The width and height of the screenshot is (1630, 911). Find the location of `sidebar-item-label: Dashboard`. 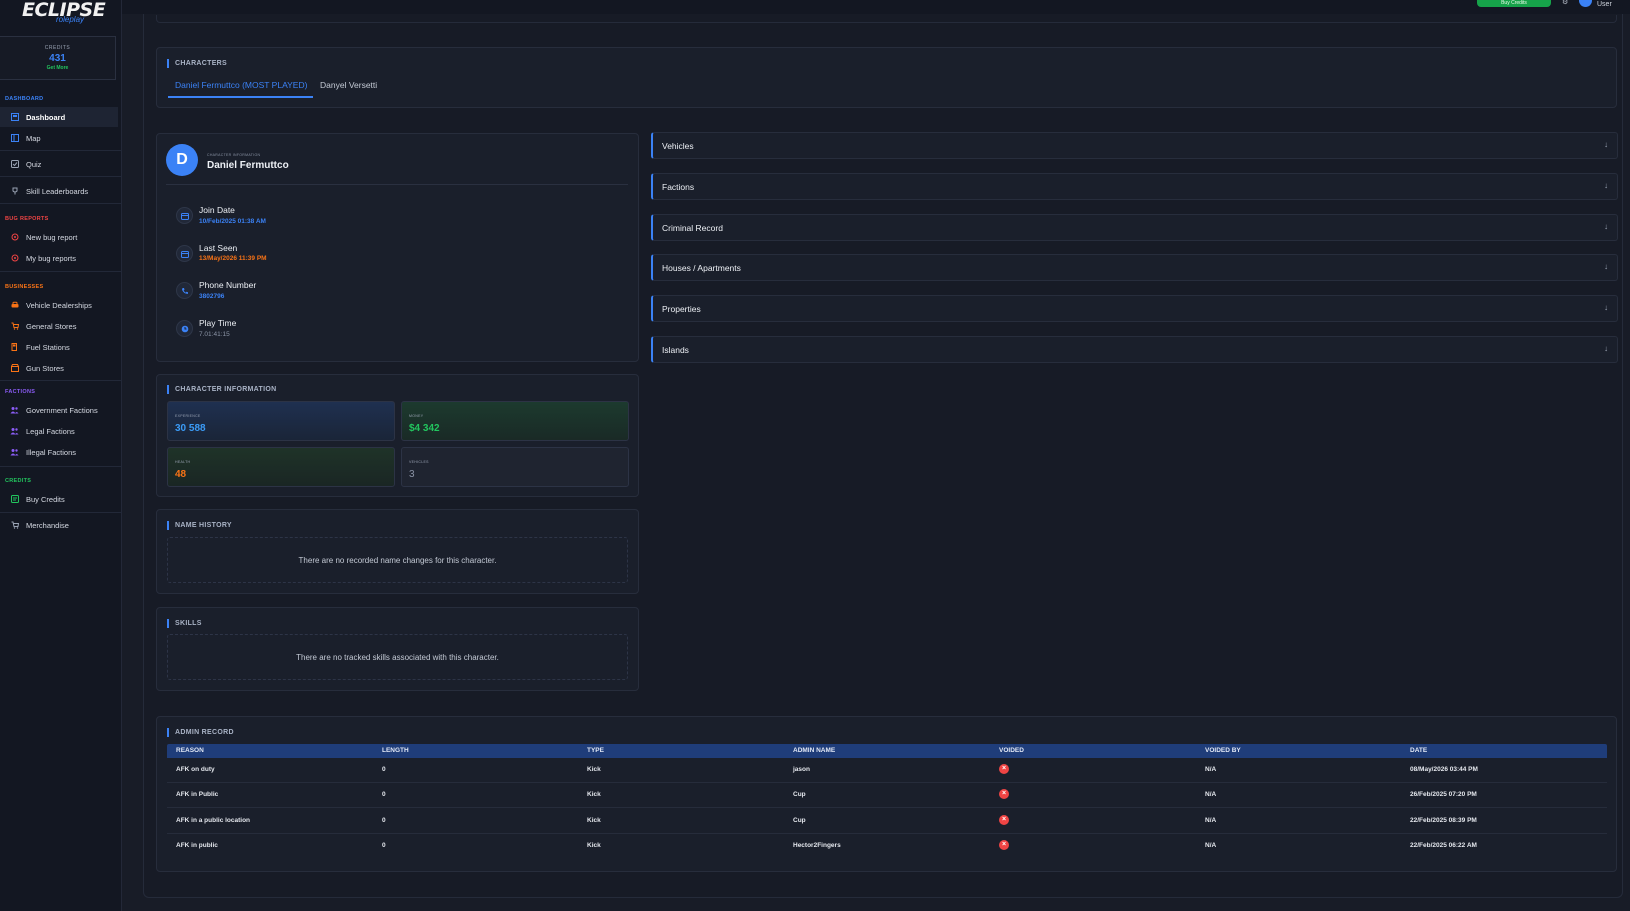

sidebar-item-label: Dashboard is located at coordinates (46, 117).